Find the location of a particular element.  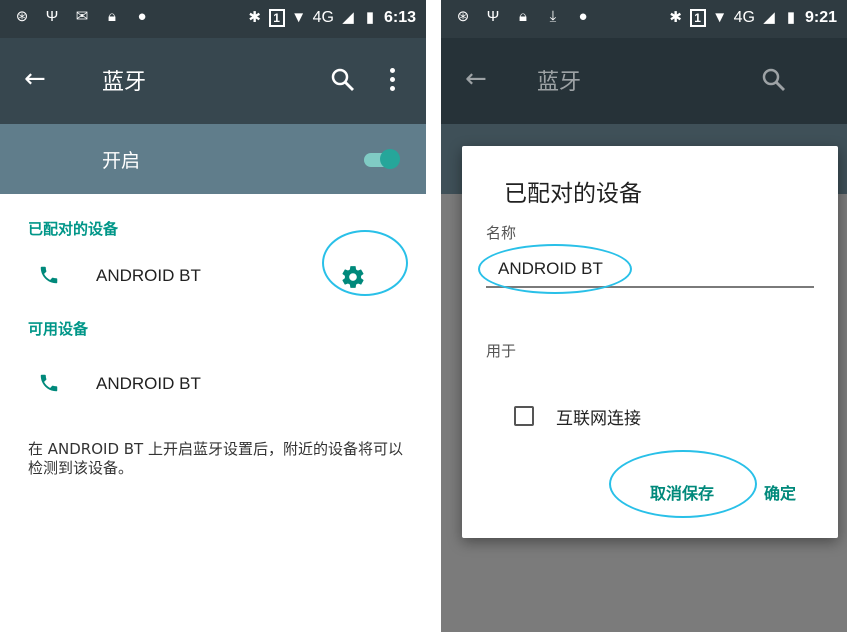

internet-connection-label: 互联网连接 is located at coordinates (598, 419).